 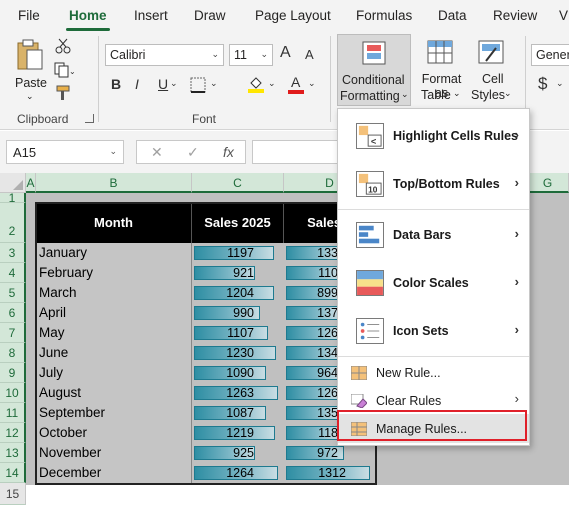 What do you see at coordinates (151, 15) in the screenshot?
I see `tab-insert: Insert` at bounding box center [151, 15].